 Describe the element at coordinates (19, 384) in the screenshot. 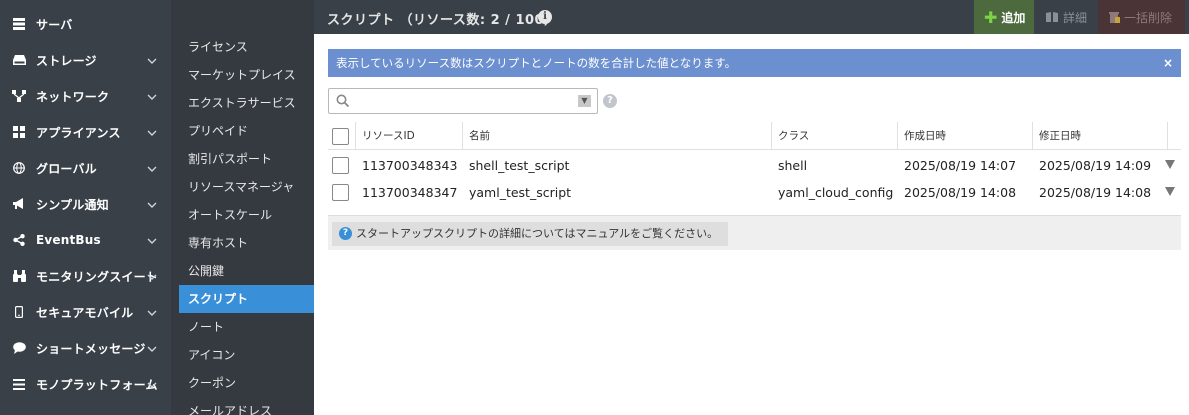

I see `list-icon` at that location.